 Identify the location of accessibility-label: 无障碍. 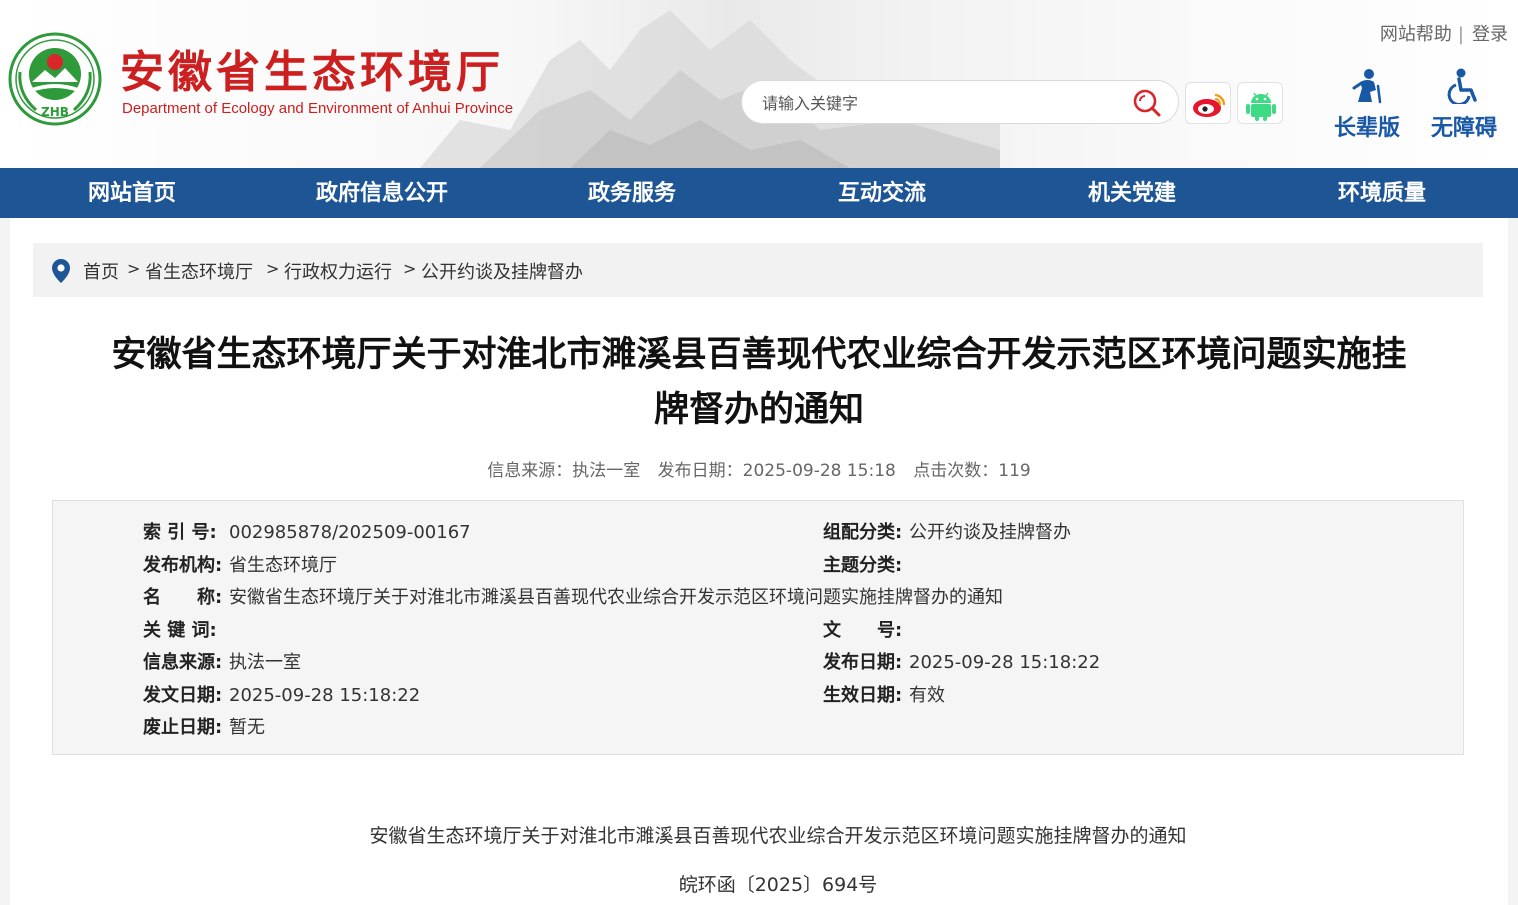
(1463, 128).